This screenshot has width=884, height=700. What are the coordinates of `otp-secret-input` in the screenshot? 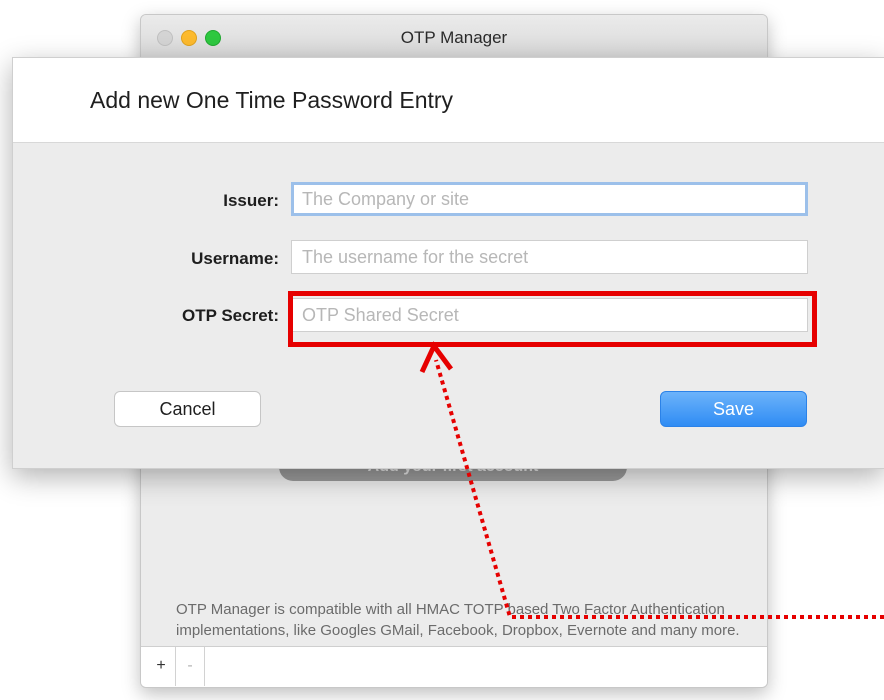 It's located at (549, 315).